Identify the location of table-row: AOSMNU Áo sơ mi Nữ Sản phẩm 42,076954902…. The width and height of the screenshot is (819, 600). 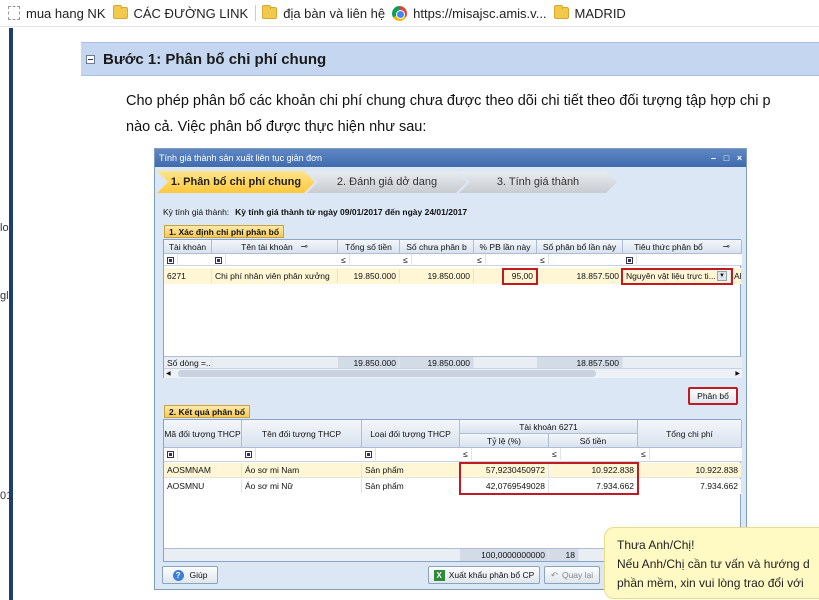
(453, 486).